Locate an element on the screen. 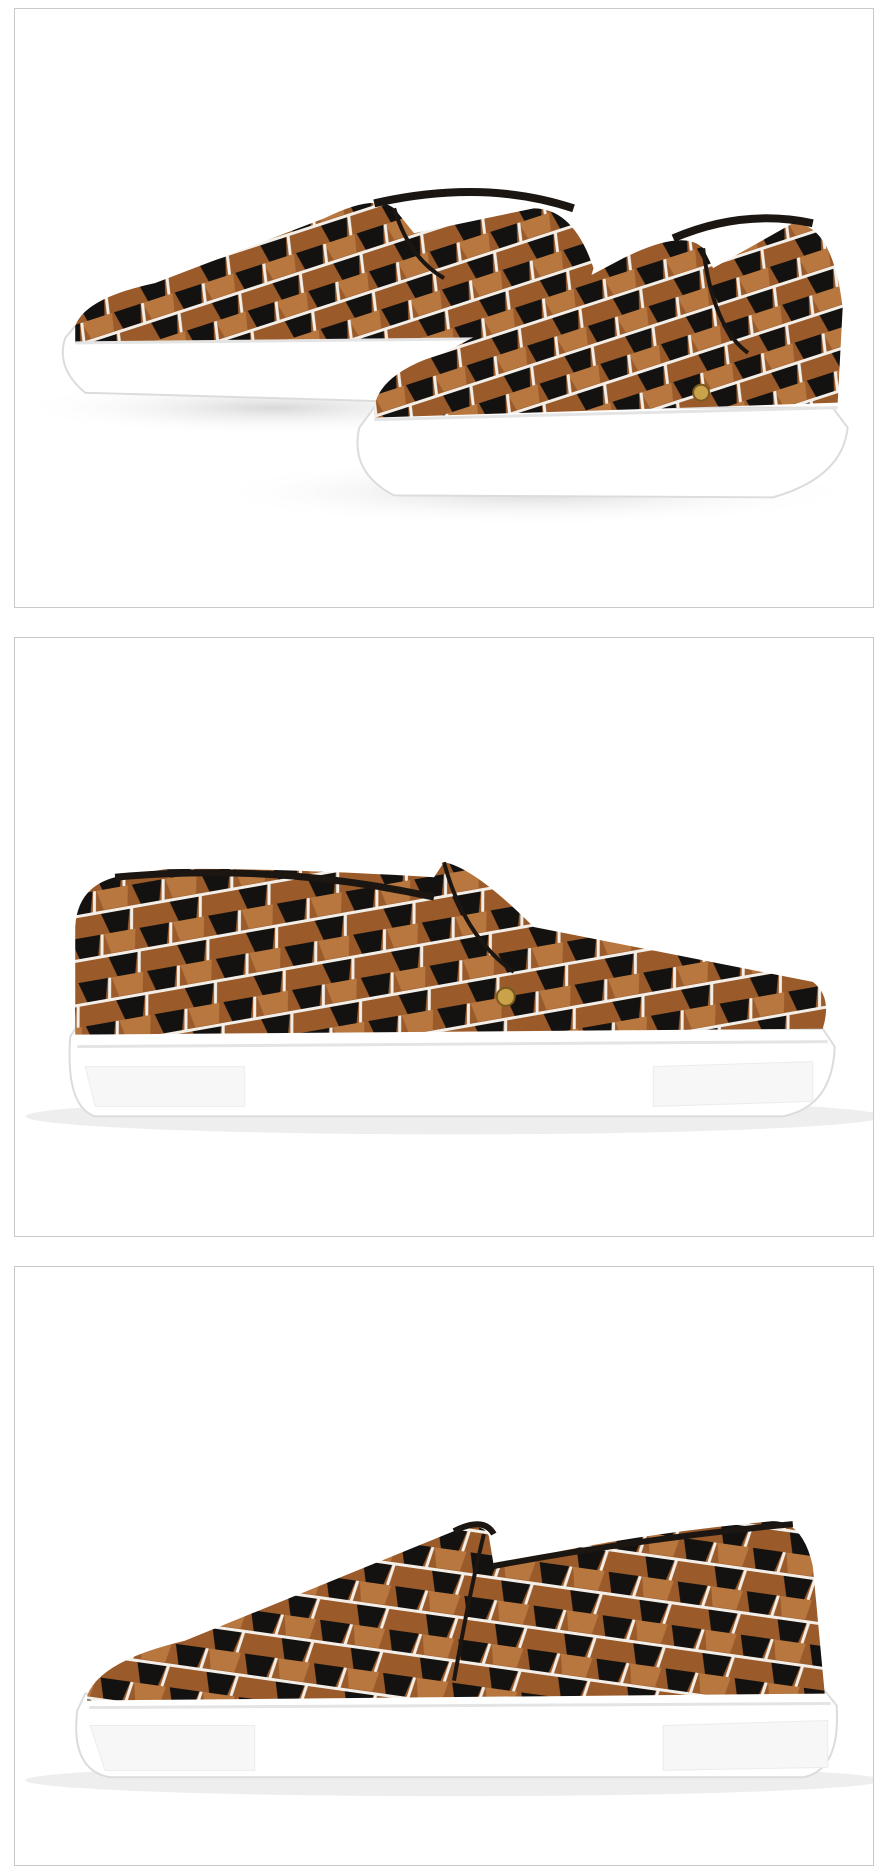 The image size is (888, 1876). sneaker-side-left is located at coordinates (457, 1650).